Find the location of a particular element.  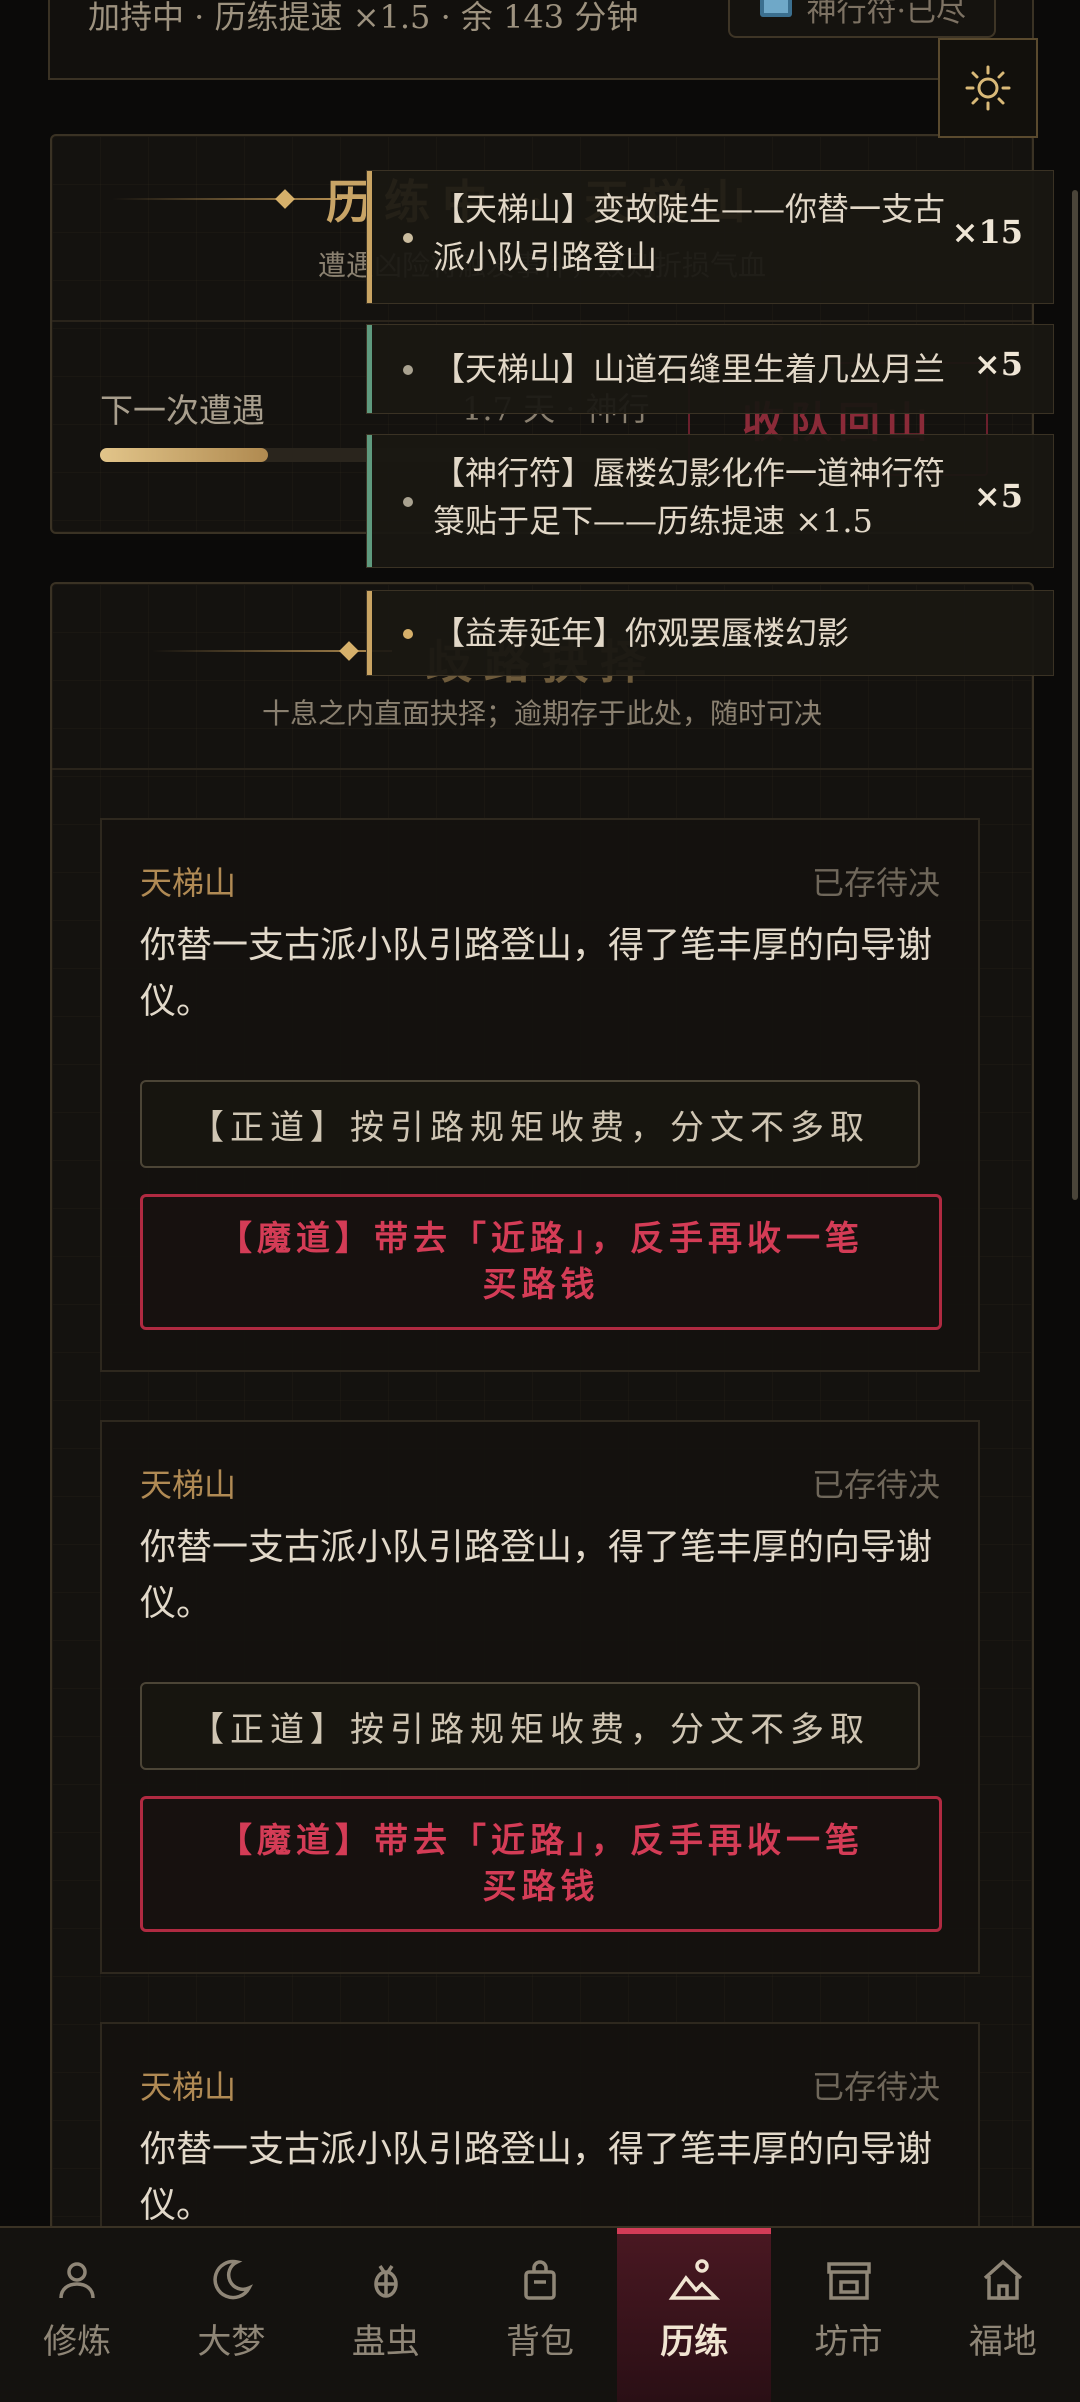

nav-item-dream: 大梦 is located at coordinates (231, 2315).